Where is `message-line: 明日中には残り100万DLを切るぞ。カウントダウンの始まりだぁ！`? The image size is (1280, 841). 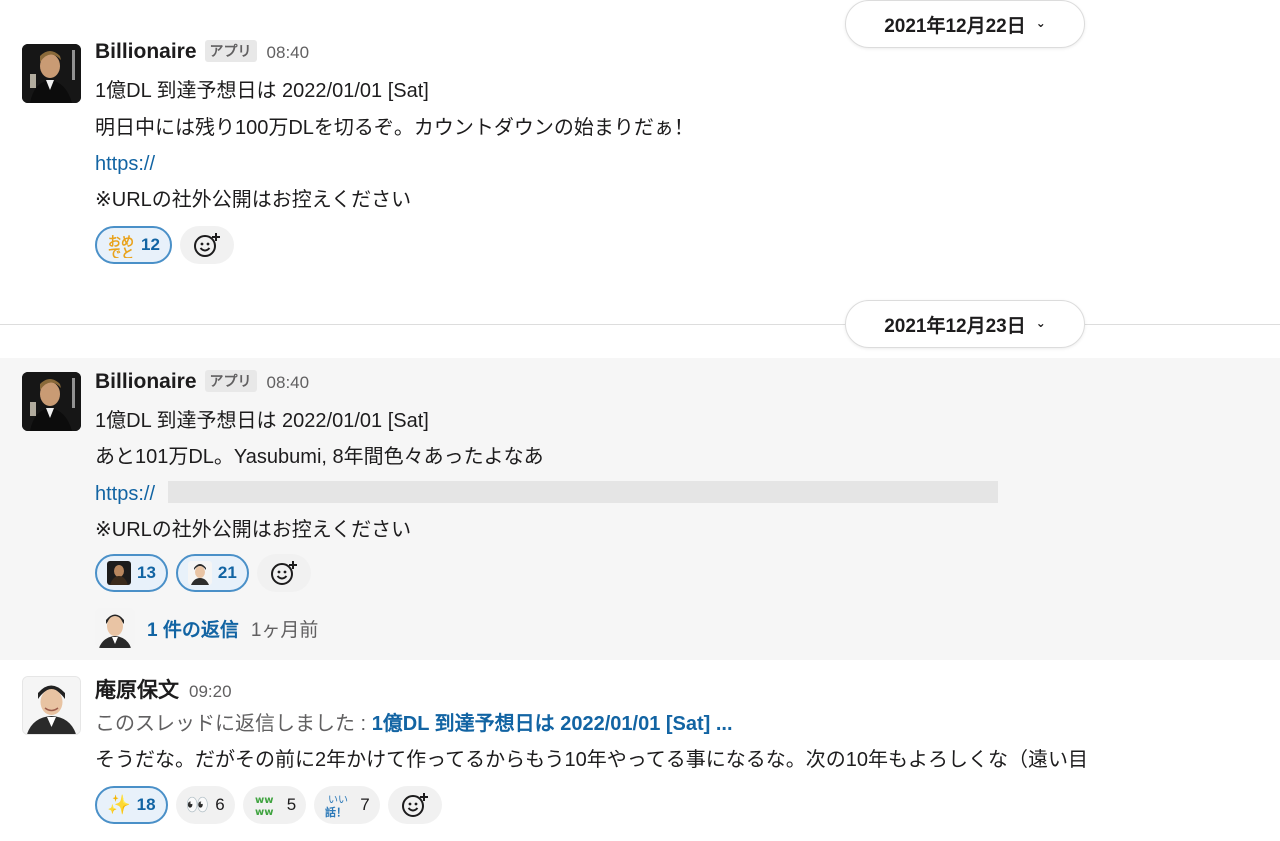
message-line: 明日中には残り100万DLを切るぞ。カウントダウンの始まりだぁ！ is located at coordinates (394, 128).